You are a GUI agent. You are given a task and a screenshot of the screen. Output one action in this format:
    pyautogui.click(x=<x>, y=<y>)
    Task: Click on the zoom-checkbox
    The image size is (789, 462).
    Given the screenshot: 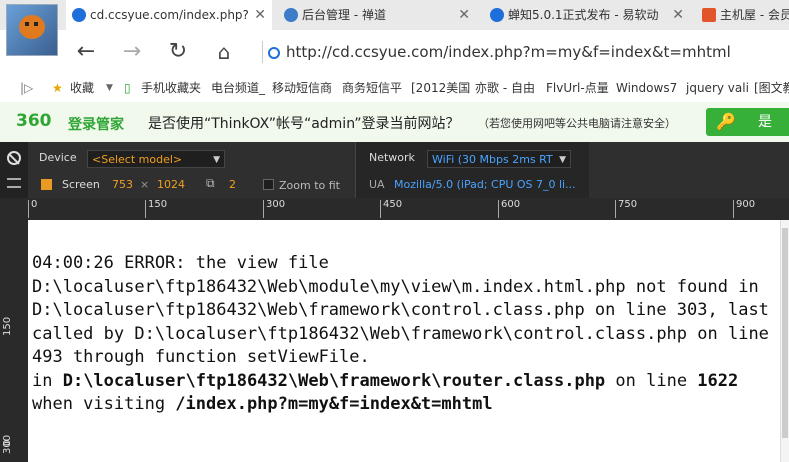 What is the action you would take?
    pyautogui.click(x=268, y=184)
    